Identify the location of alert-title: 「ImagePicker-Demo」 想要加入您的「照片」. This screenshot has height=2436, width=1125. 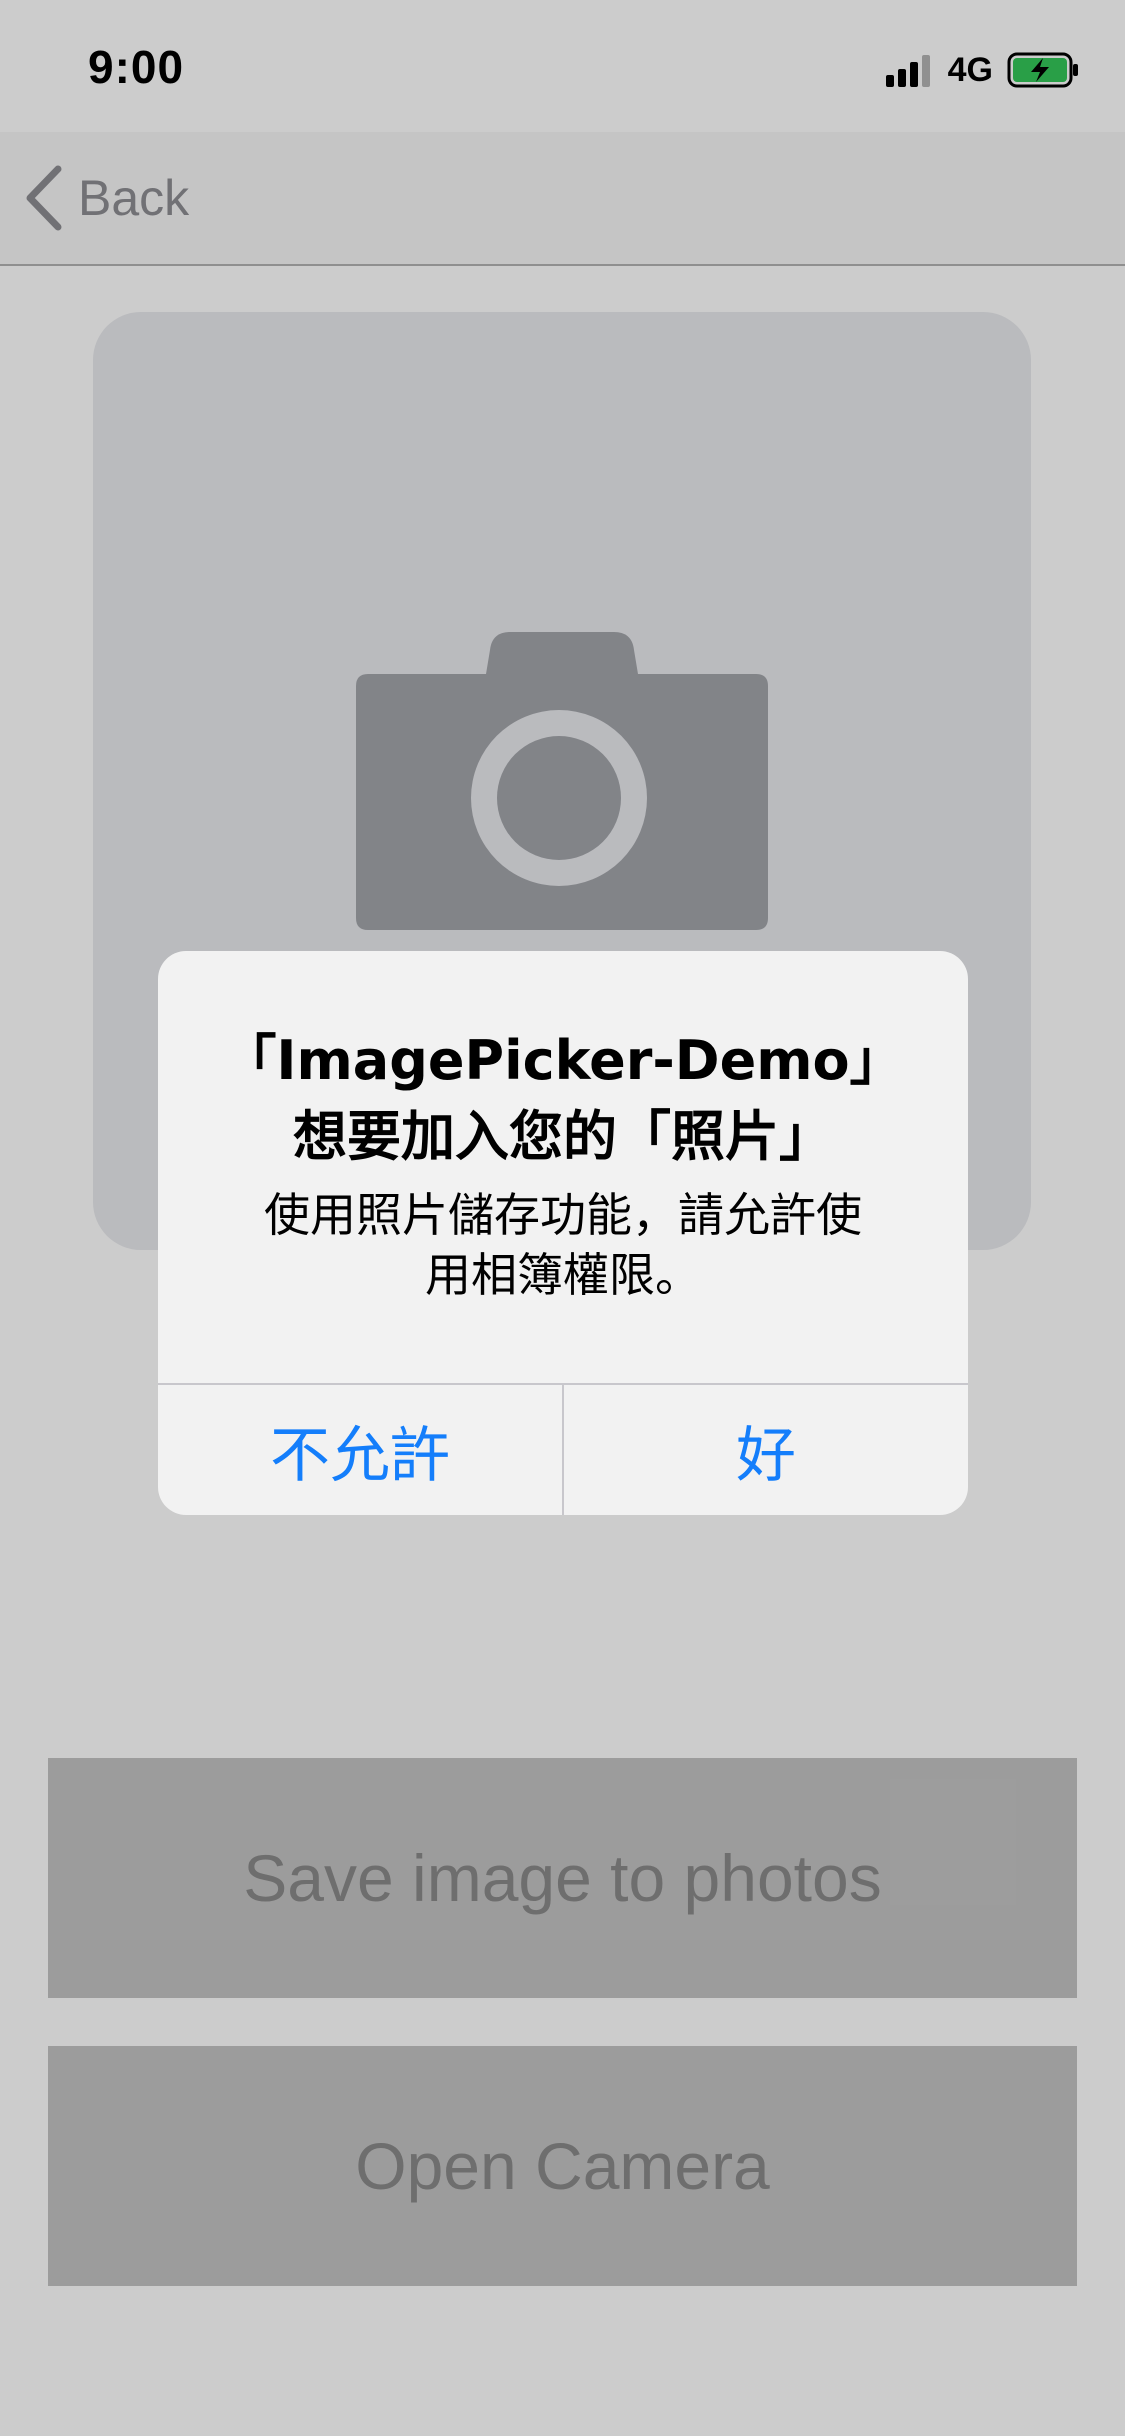
(563, 1099).